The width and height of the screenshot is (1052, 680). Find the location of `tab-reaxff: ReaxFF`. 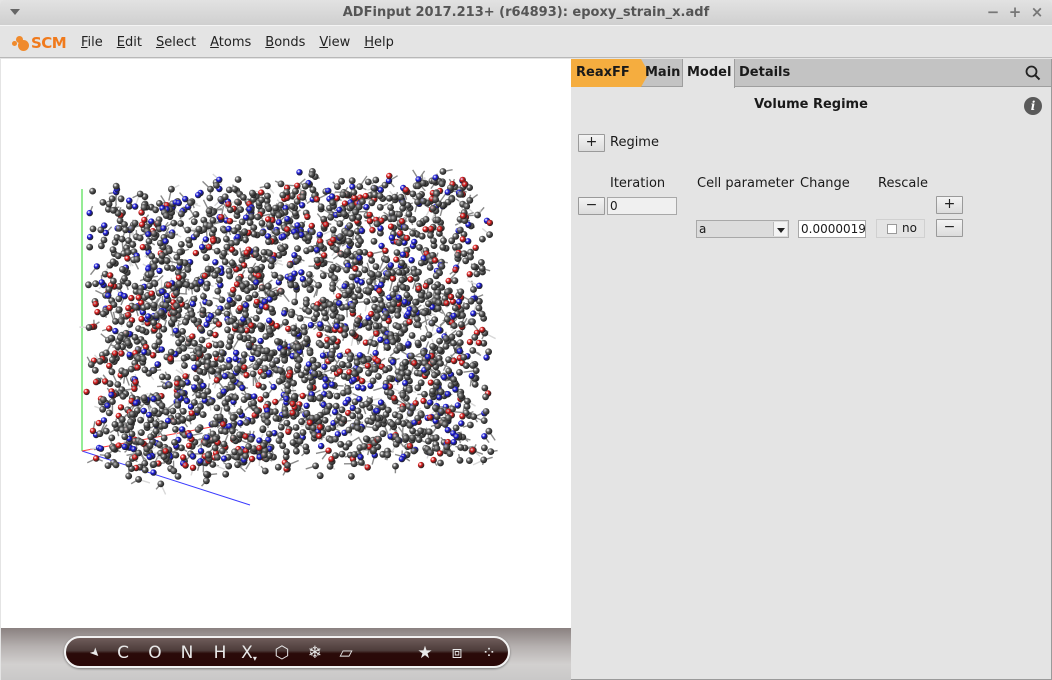

tab-reaxff: ReaxFF is located at coordinates (610, 73).